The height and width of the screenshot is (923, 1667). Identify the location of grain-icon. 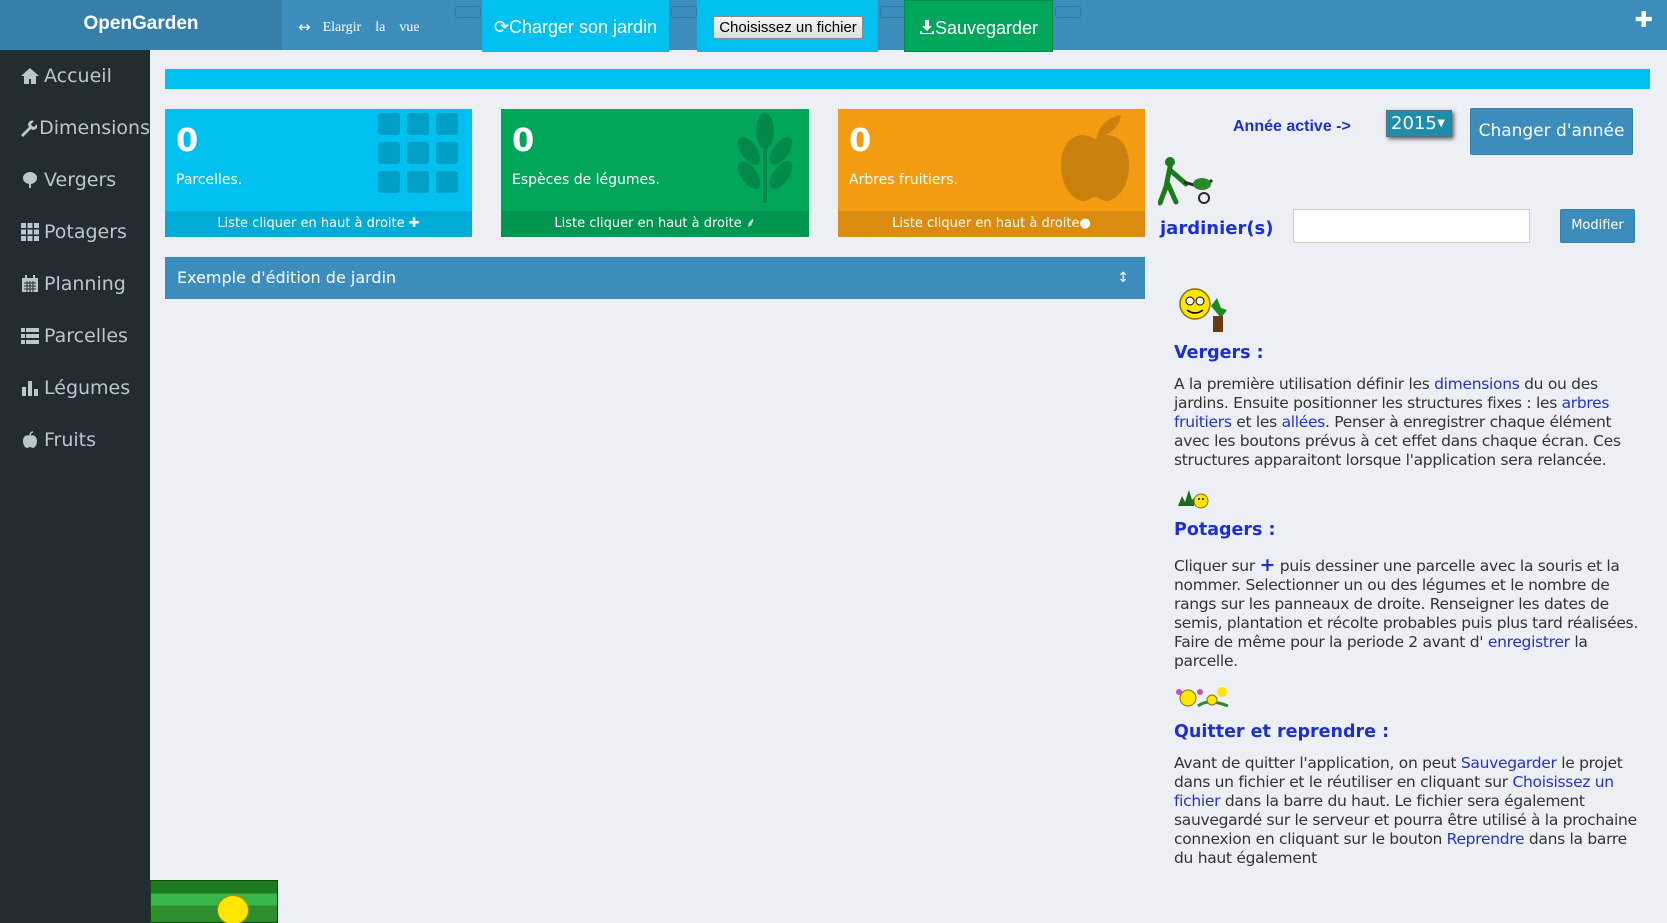
(765, 158).